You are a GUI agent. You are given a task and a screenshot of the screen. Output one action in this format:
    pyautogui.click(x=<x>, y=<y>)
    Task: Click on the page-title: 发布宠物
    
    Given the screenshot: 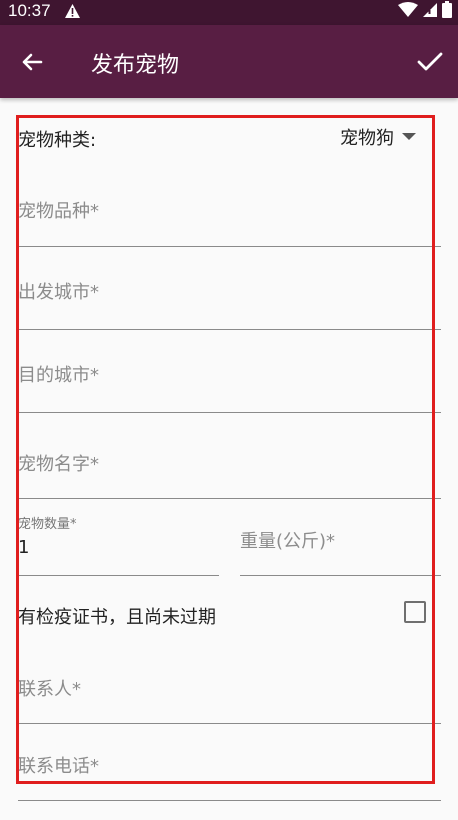 What is the action you would take?
    pyautogui.click(x=135, y=65)
    